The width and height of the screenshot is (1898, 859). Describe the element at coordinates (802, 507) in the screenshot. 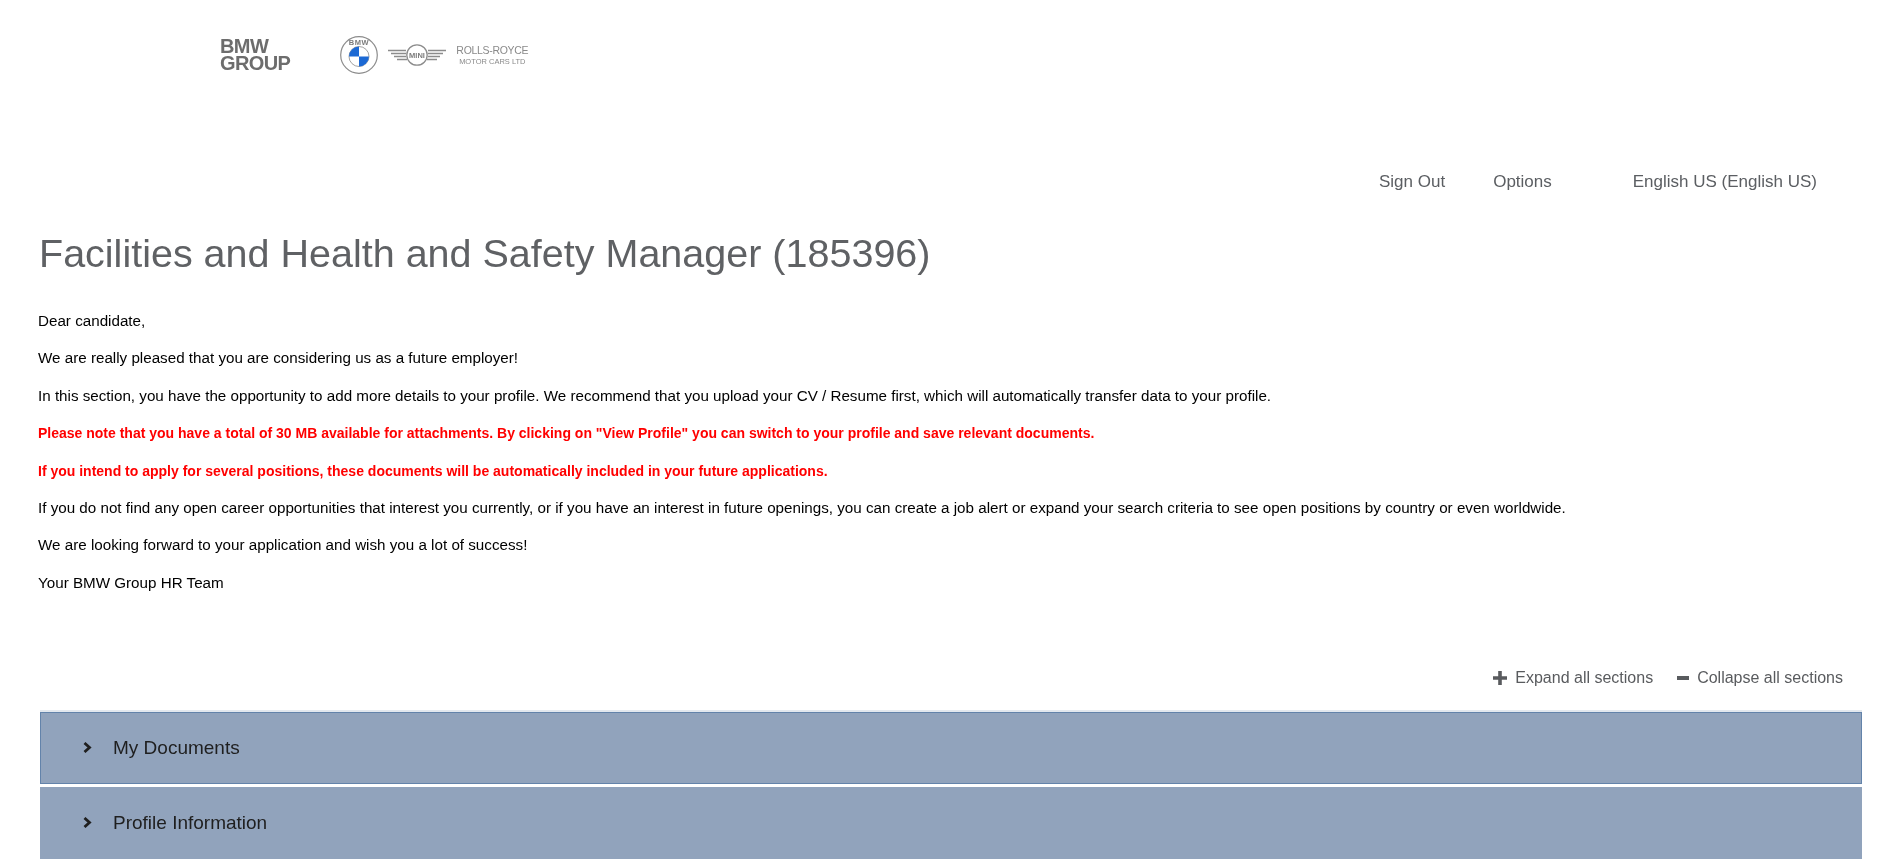

I see `intro-text: If you do not find any open career opportunities that interest you currently, or if you have an interest in future openings, you can create a job alert or expand your search criteria to see open positions by country or even worldwide.` at that location.